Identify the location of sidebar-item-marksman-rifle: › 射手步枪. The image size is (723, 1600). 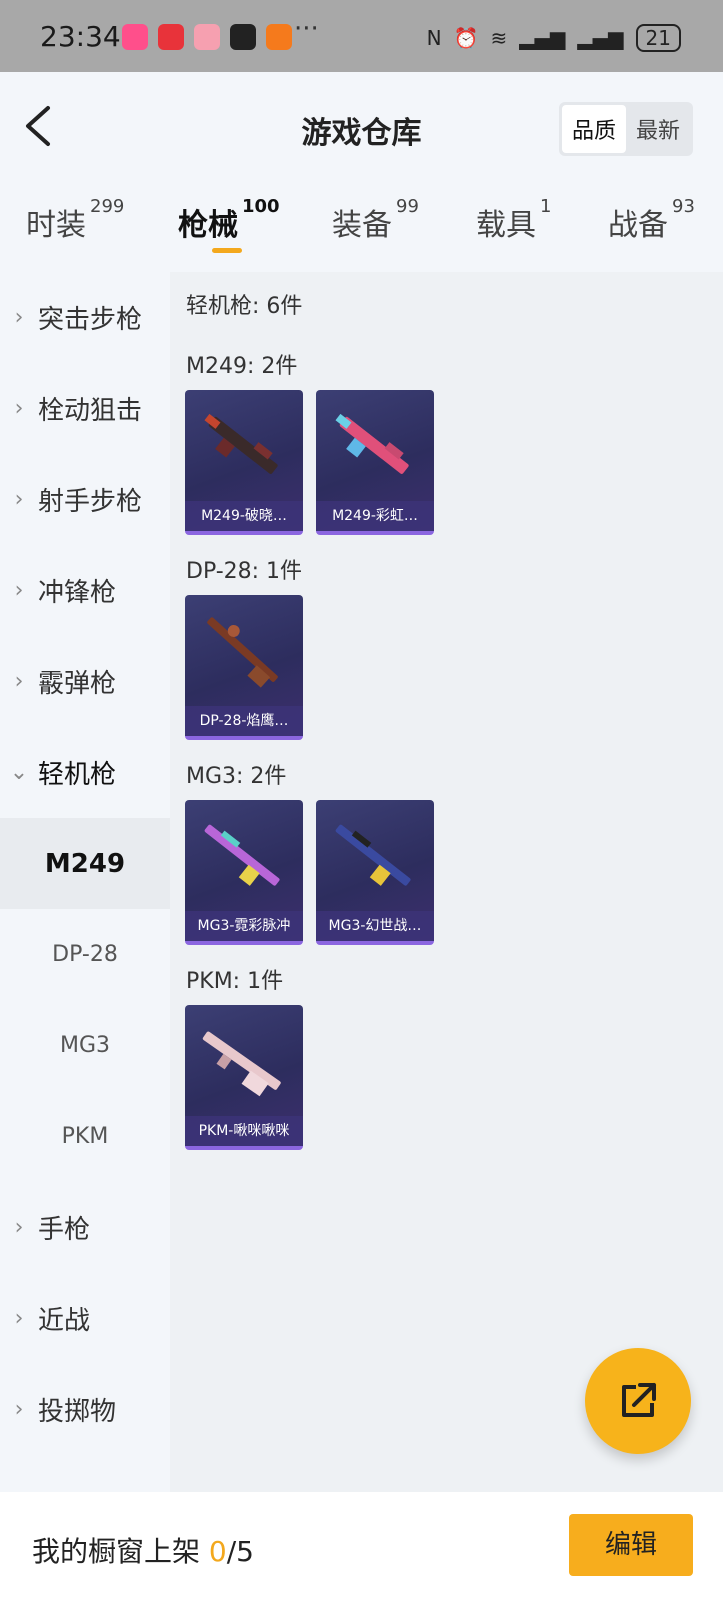
(85, 499).